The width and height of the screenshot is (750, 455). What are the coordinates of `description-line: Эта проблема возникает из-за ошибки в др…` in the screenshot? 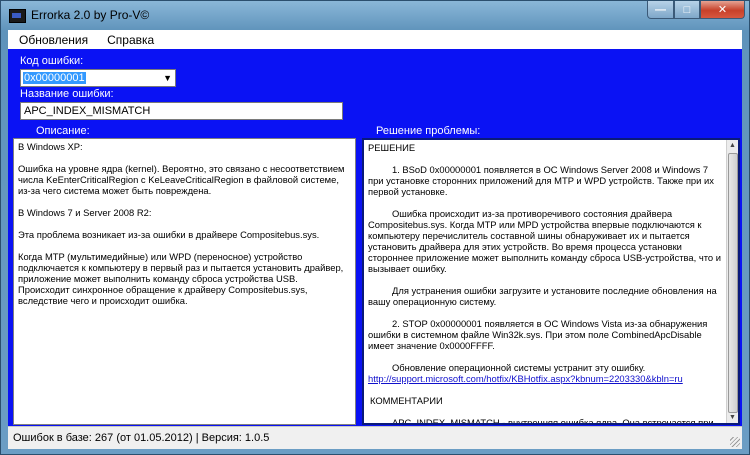 It's located at (169, 234).